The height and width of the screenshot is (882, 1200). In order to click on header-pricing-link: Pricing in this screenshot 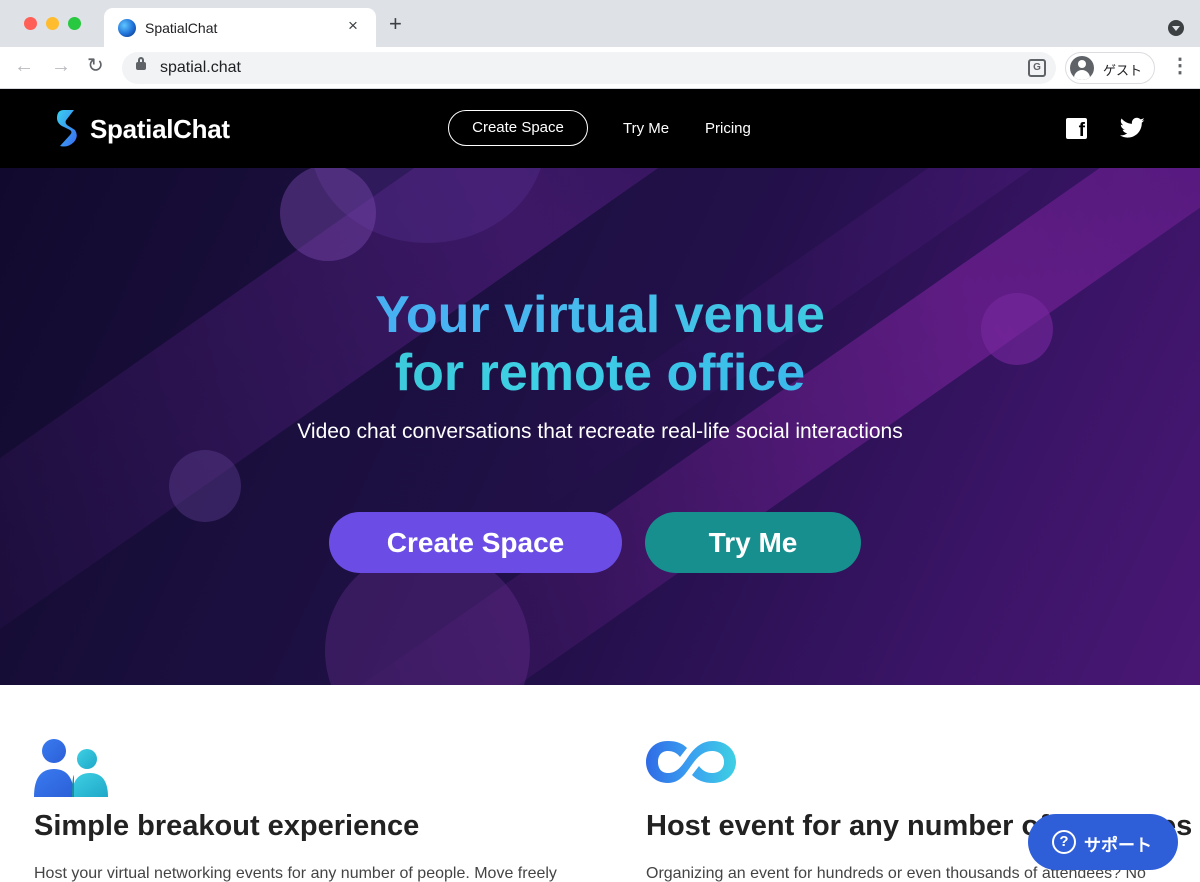, I will do `click(728, 128)`.